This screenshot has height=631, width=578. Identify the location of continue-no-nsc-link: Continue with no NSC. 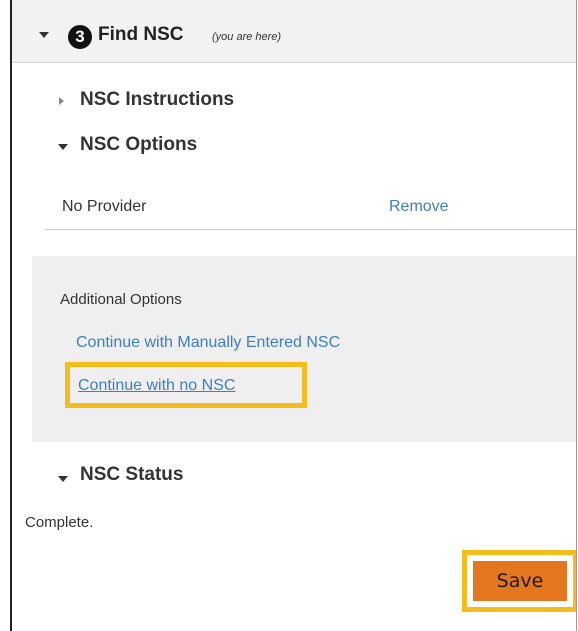
(156, 386).